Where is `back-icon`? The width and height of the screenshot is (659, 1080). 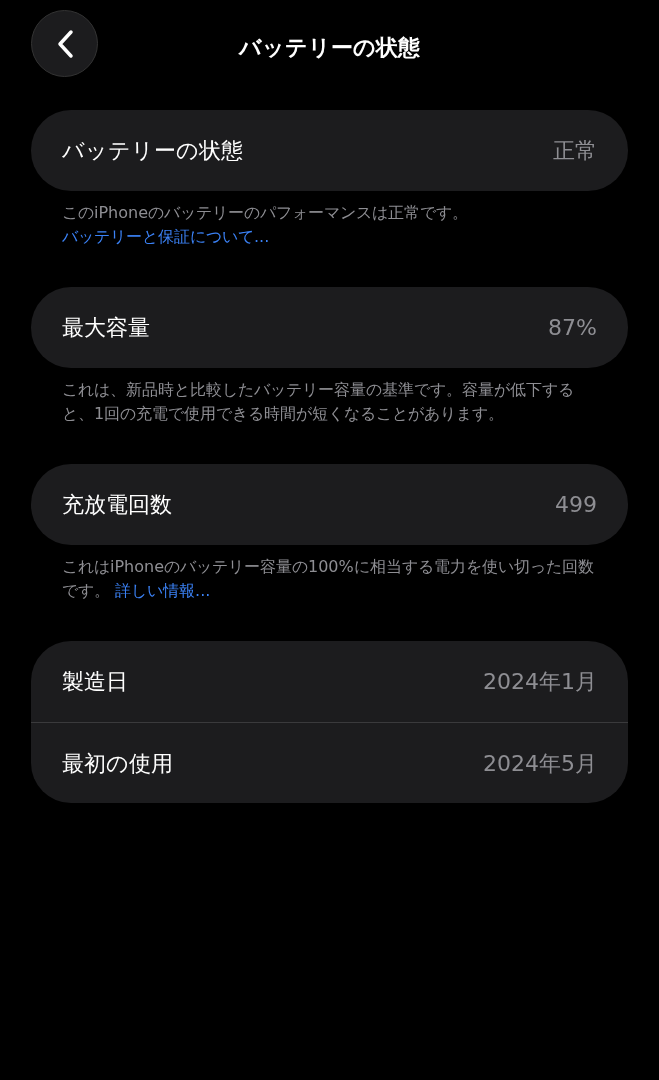
back-icon is located at coordinates (64, 43).